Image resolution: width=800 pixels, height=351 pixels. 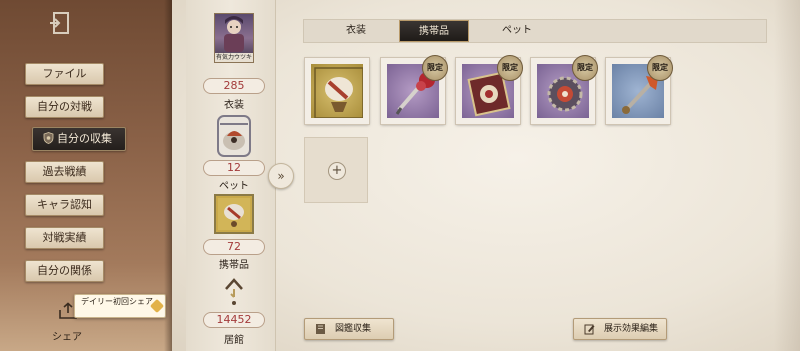 What do you see at coordinates (64, 205) in the screenshot?
I see `sidebar-item-character-recognition: キャラ認知` at bounding box center [64, 205].